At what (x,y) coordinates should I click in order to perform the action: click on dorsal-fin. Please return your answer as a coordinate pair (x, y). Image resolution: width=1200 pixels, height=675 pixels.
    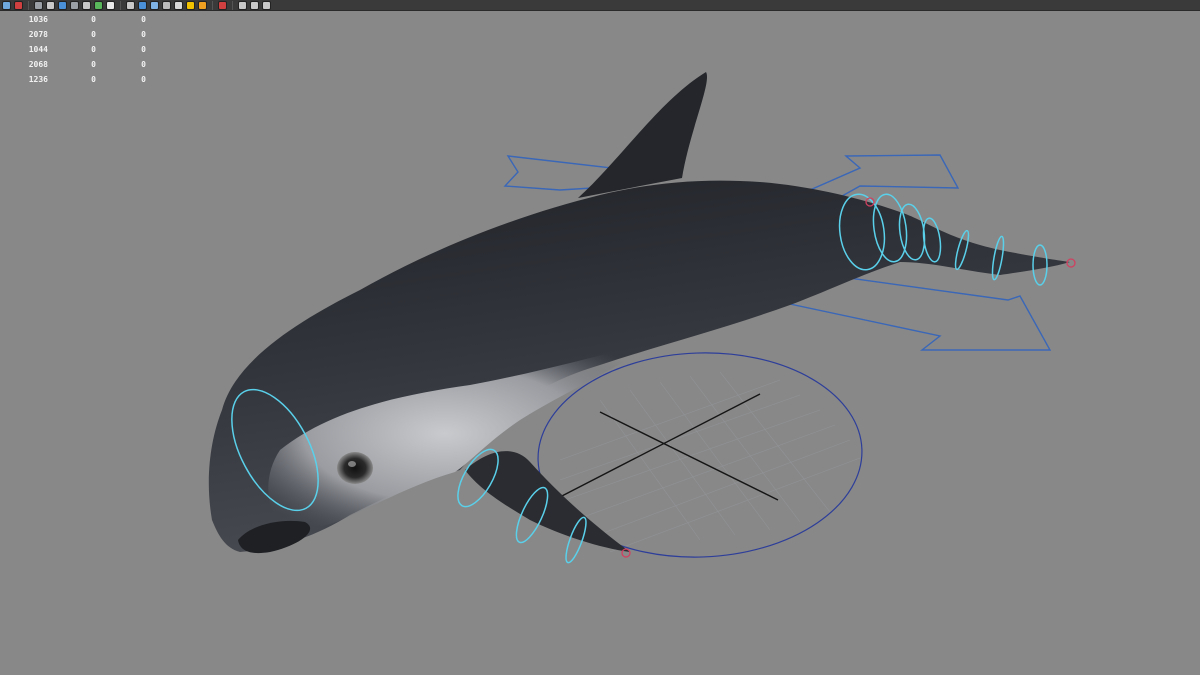
    Looking at the image, I should click on (643, 135).